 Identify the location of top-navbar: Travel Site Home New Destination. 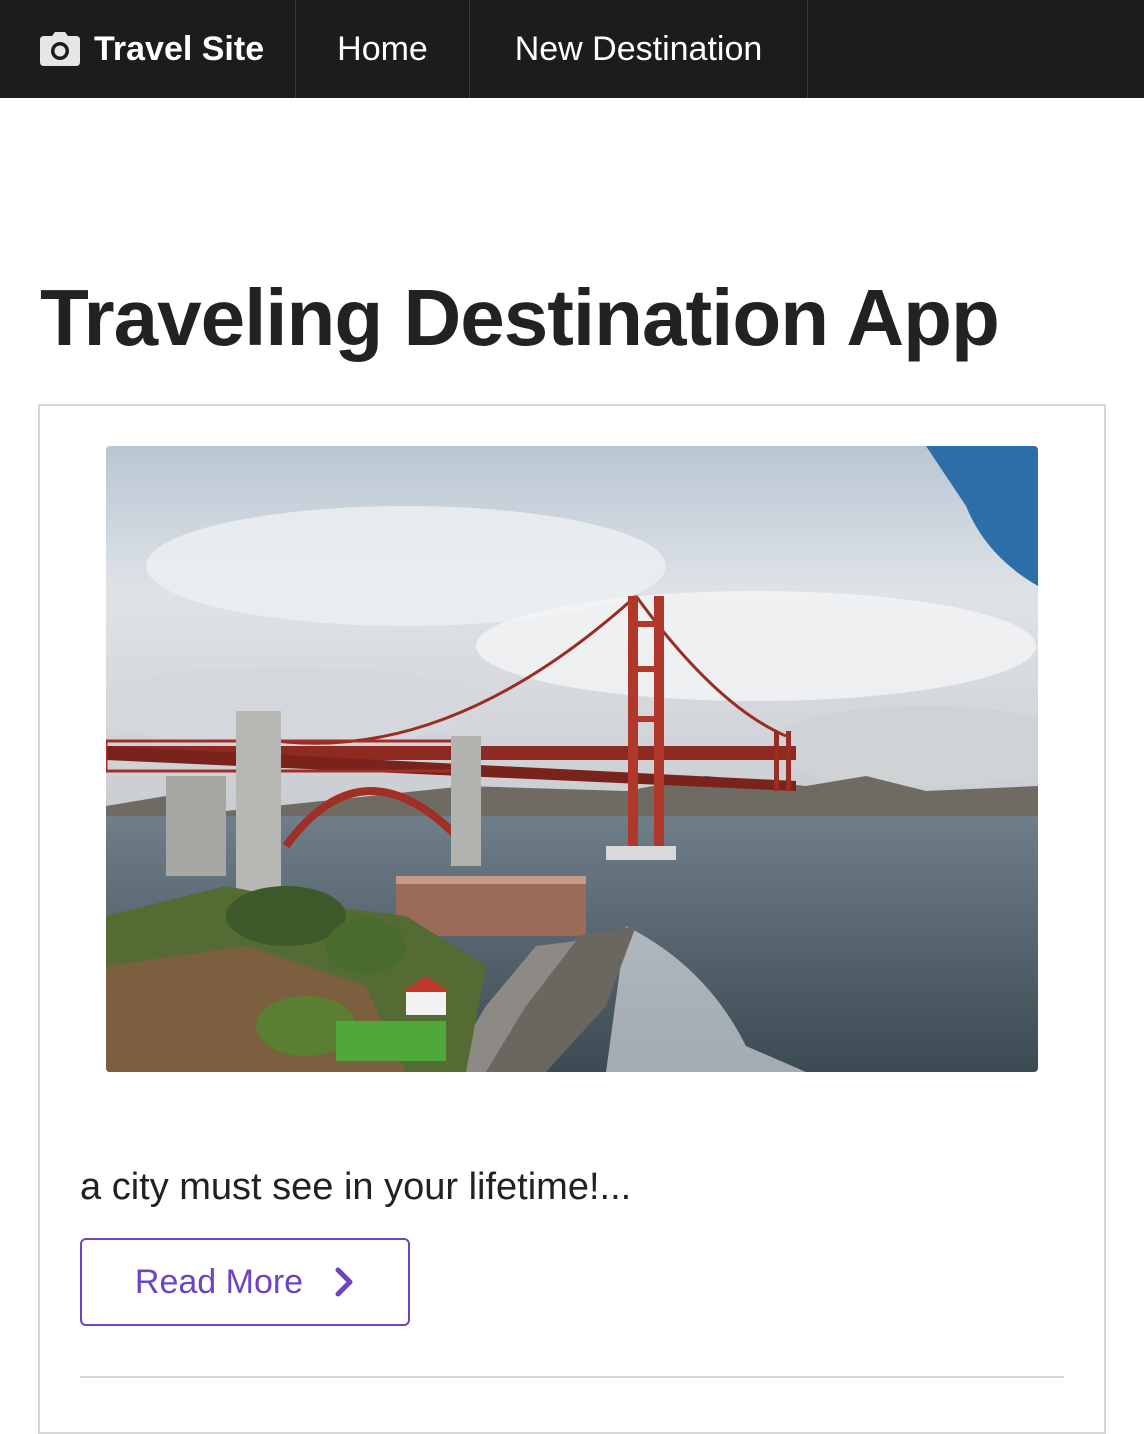
(572, 49).